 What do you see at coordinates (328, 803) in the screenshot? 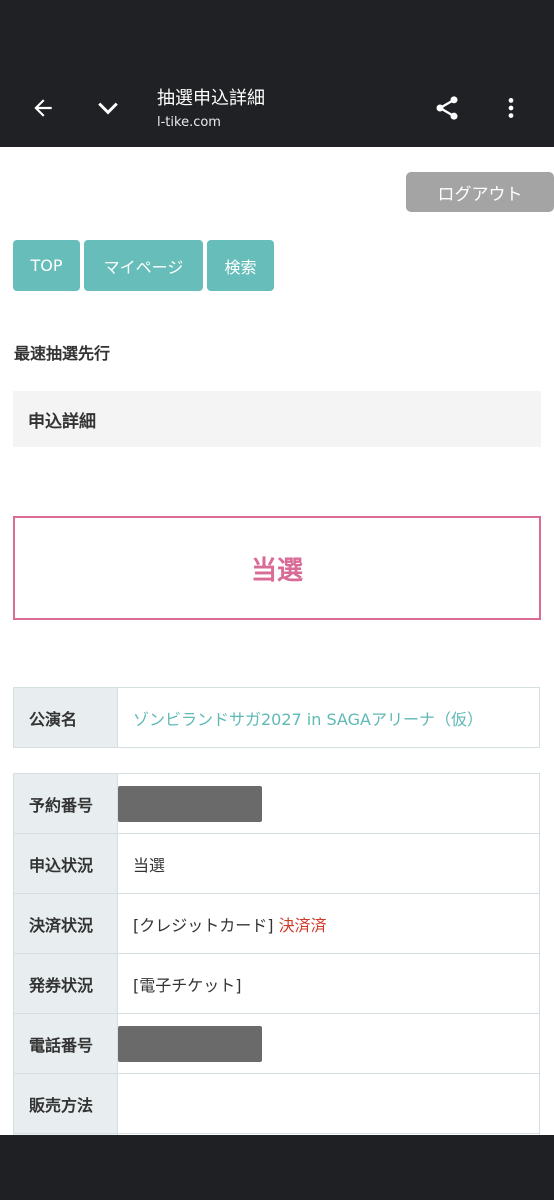
I see `reservation-number-value` at bounding box center [328, 803].